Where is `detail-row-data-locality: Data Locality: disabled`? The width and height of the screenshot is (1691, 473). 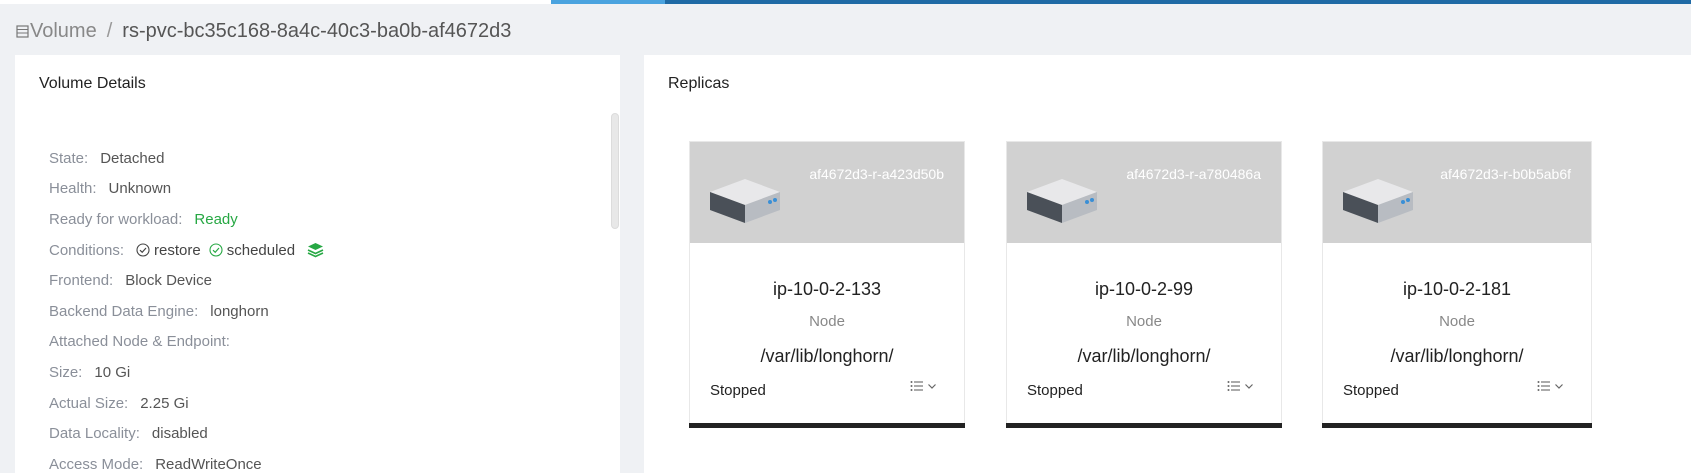 detail-row-data-locality: Data Locality: disabled is located at coordinates (186, 433).